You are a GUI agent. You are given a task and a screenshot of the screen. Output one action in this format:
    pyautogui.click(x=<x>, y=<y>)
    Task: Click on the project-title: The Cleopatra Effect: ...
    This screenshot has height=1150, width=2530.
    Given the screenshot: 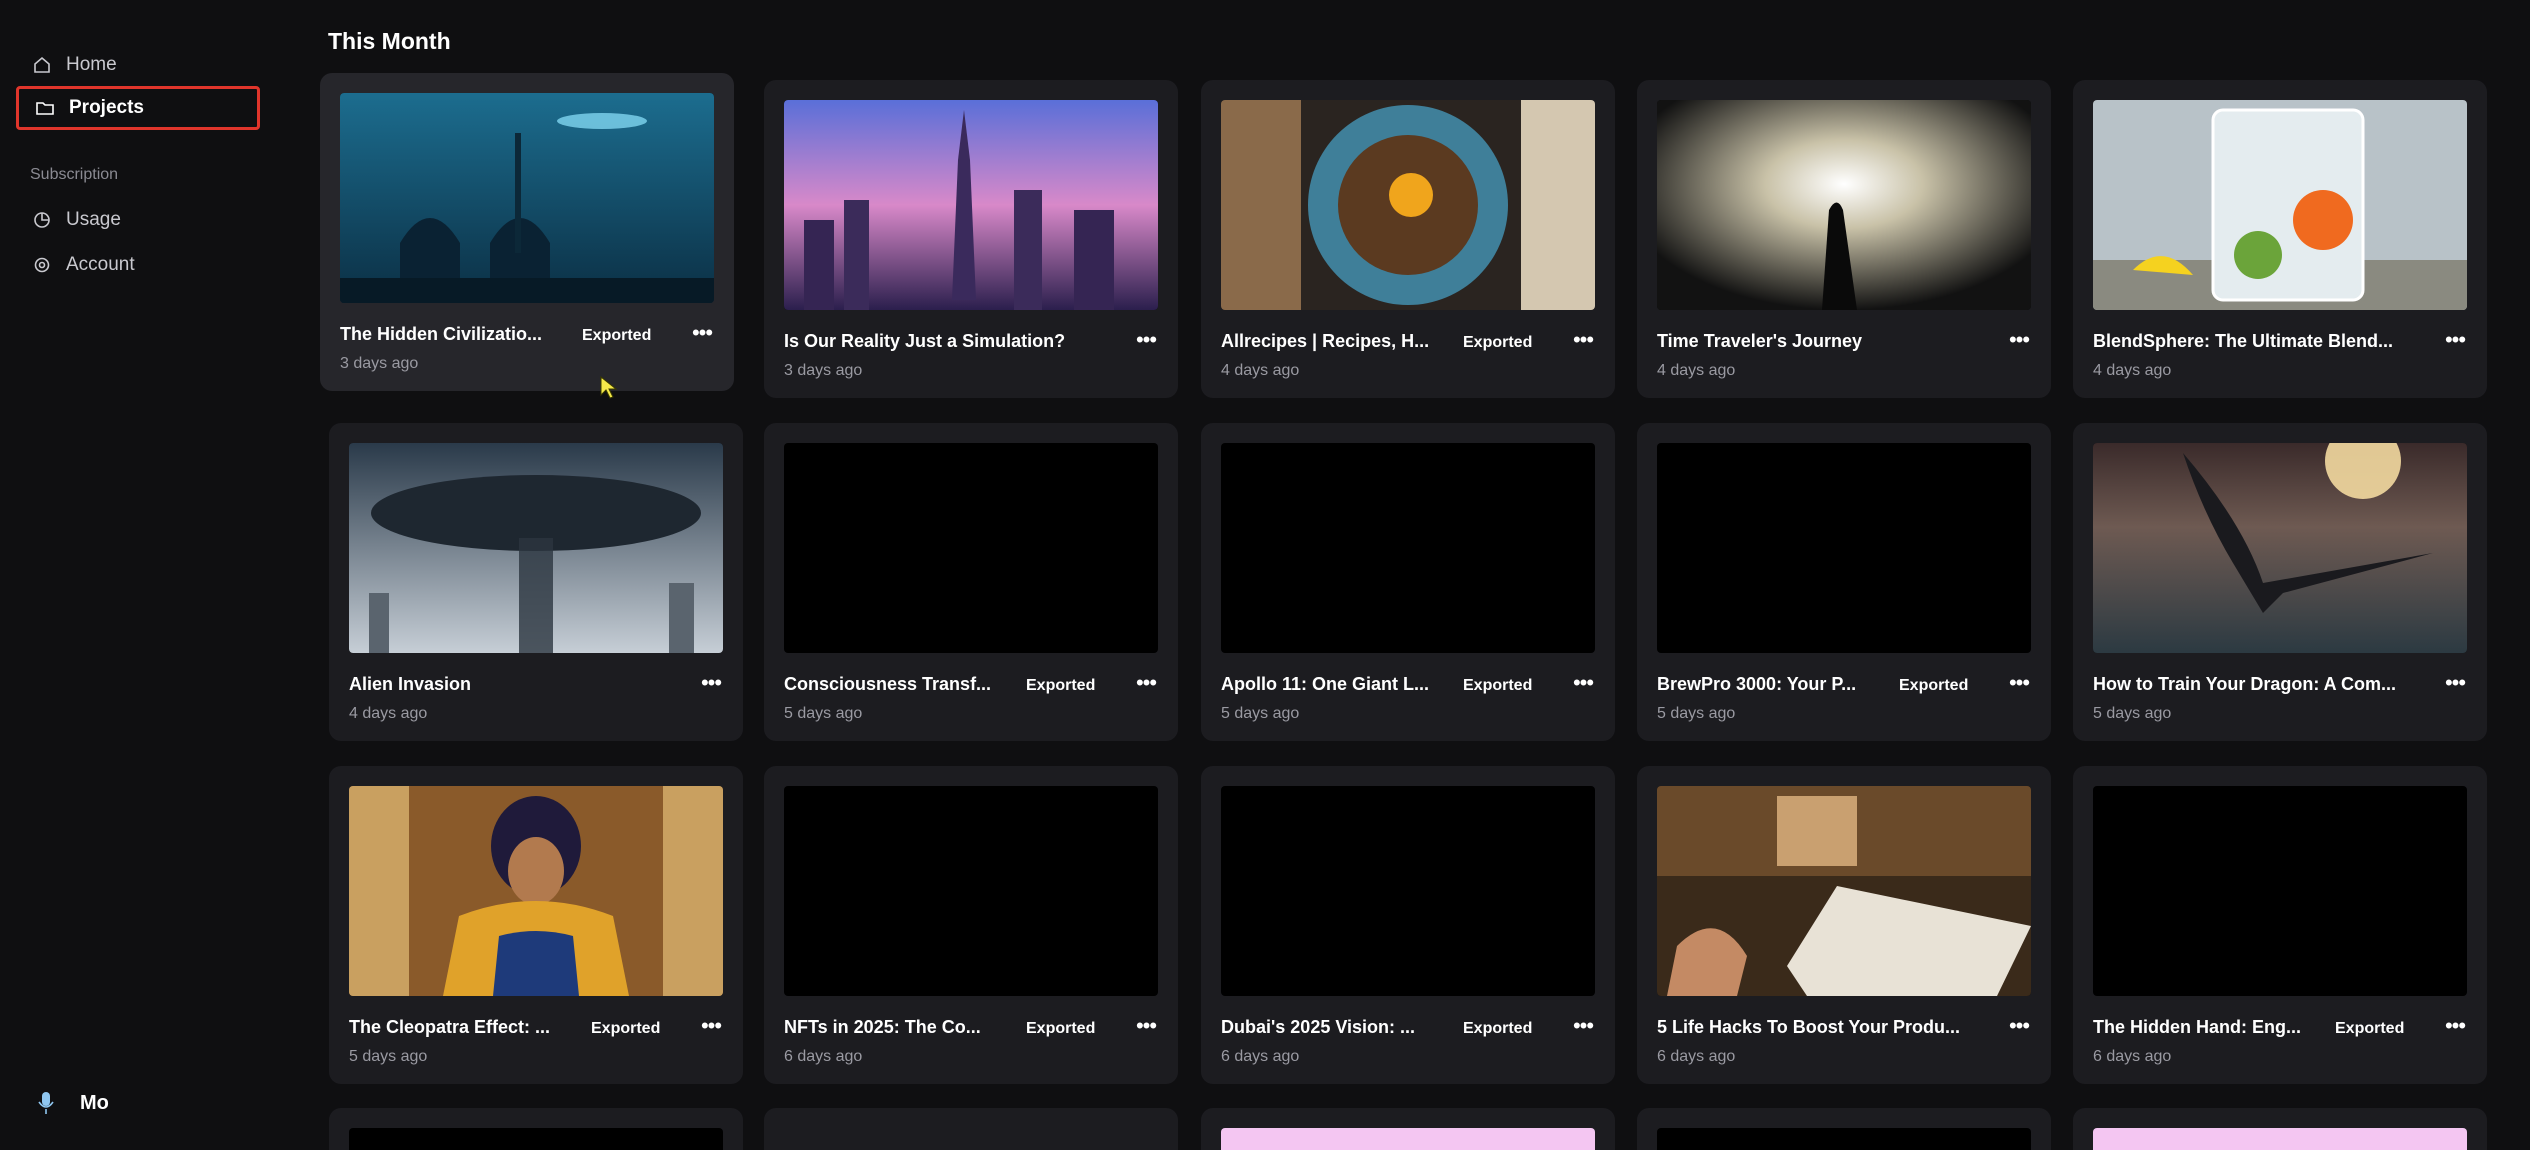 What is the action you would take?
    pyautogui.click(x=450, y=1027)
    